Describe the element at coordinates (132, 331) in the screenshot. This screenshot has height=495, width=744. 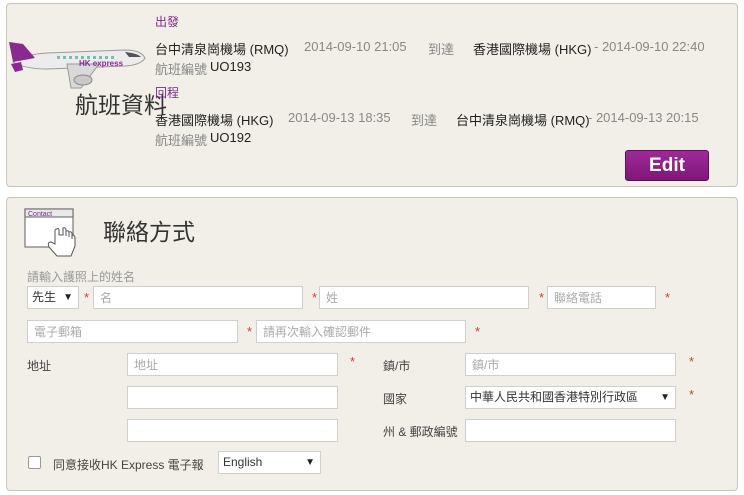
I see `email-input` at that location.